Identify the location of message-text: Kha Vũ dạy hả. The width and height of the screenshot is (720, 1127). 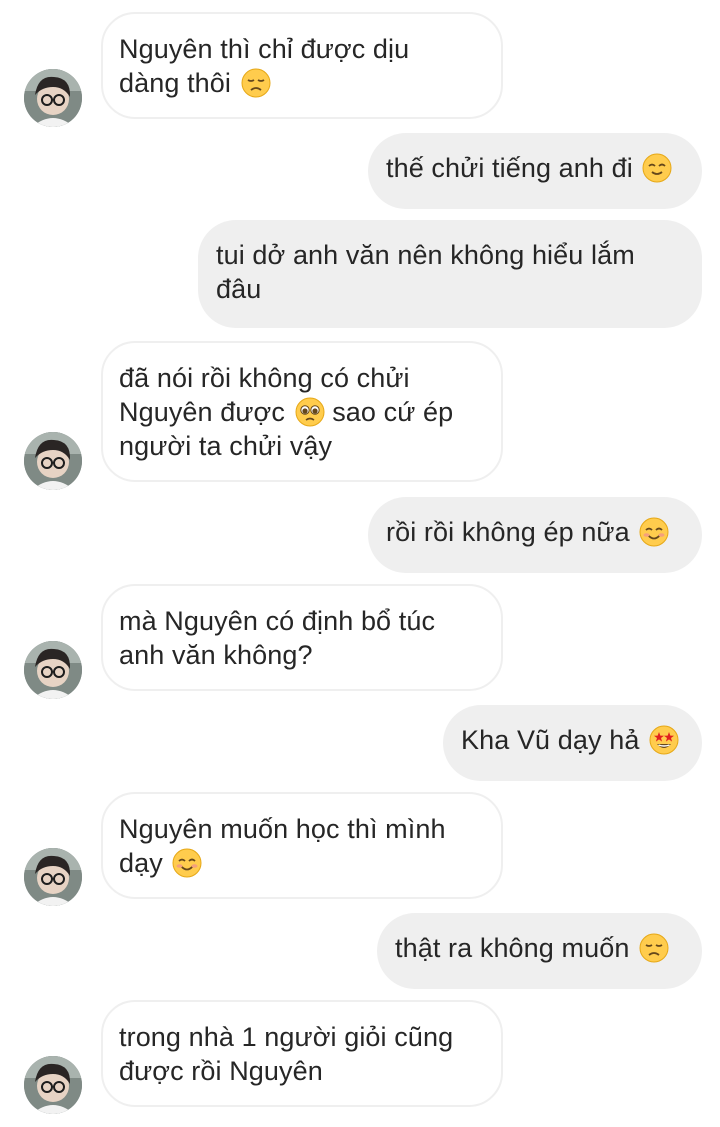
(572, 740).